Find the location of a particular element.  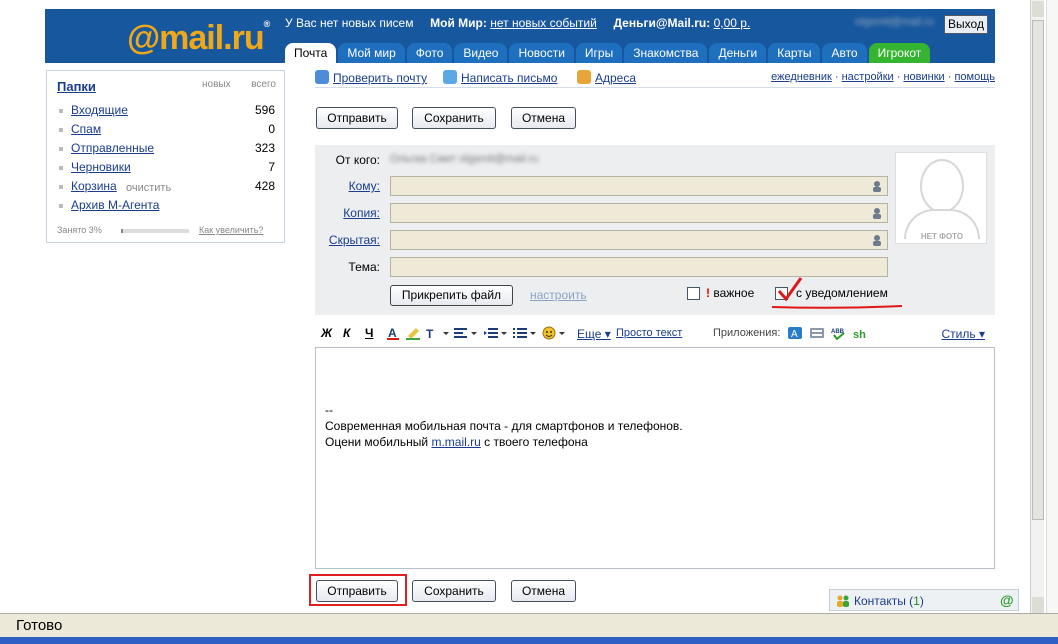

tab-mail: Почта is located at coordinates (311, 53).